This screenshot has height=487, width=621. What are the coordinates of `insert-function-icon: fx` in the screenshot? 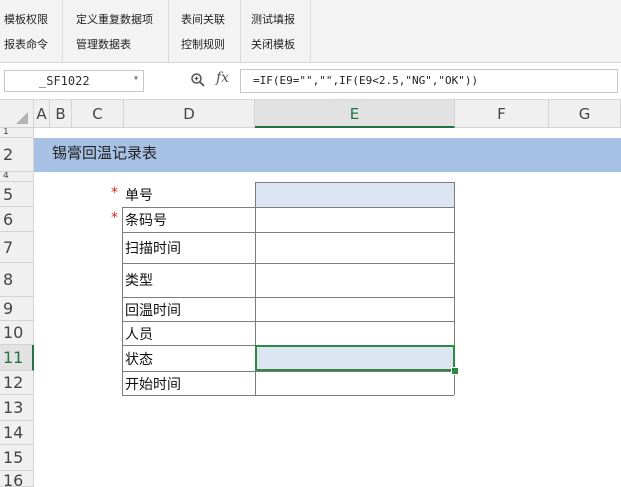 It's located at (222, 78).